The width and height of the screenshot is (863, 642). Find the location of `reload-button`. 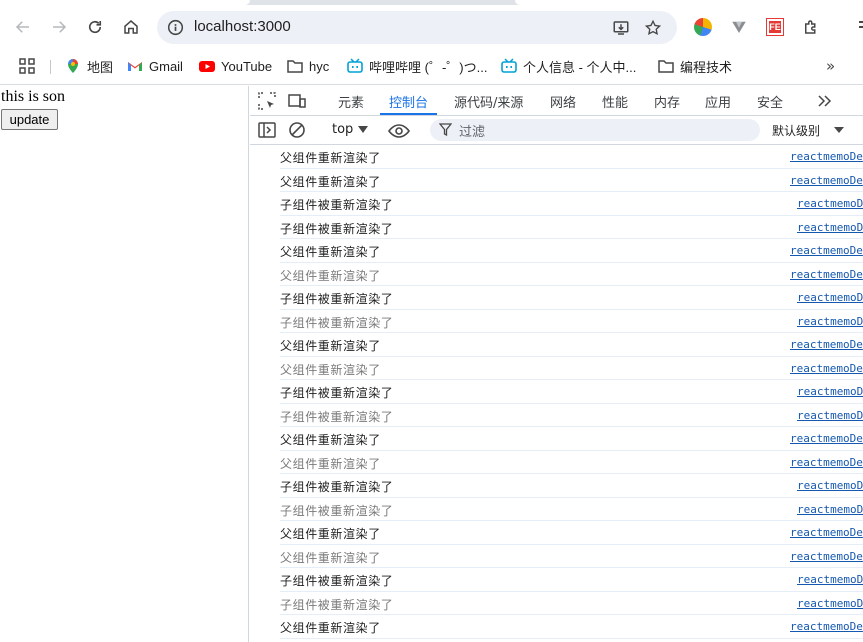

reload-button is located at coordinates (95, 27).